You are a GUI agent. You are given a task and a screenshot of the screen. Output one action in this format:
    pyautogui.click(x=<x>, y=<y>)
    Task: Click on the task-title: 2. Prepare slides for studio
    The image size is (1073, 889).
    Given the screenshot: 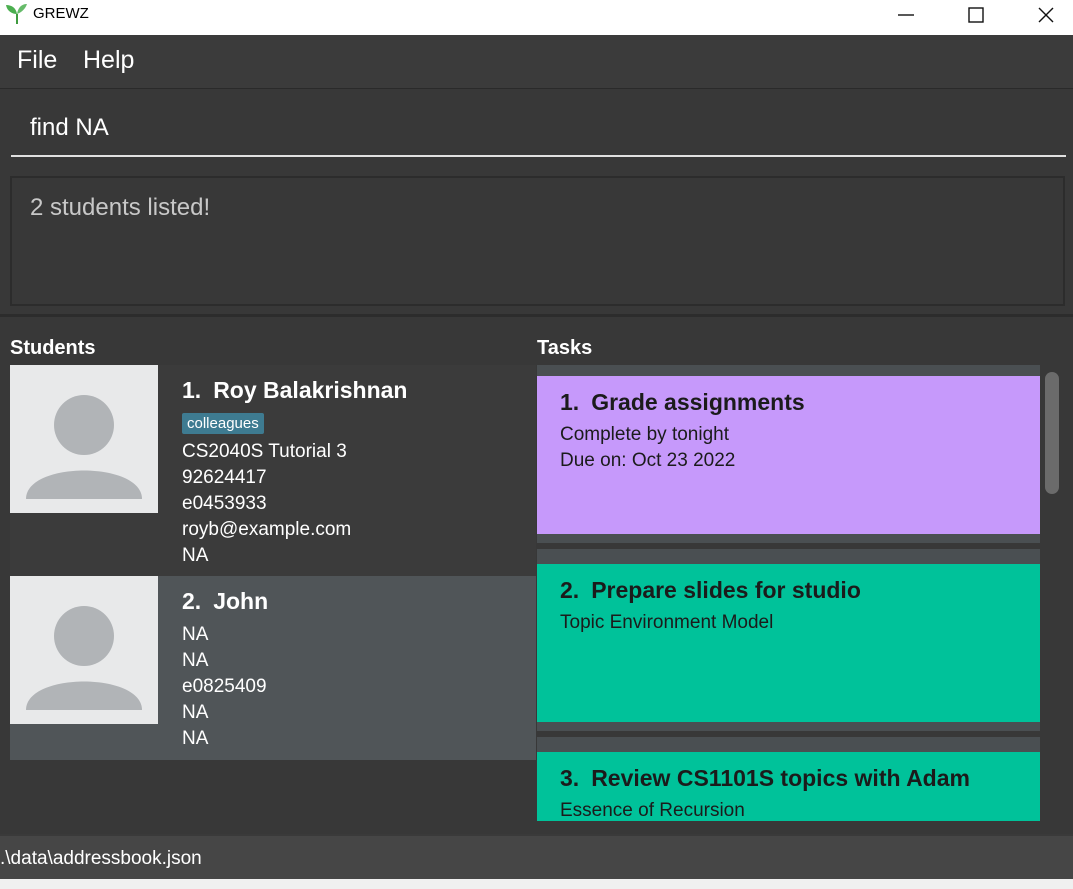 What is the action you would take?
    pyautogui.click(x=710, y=590)
    